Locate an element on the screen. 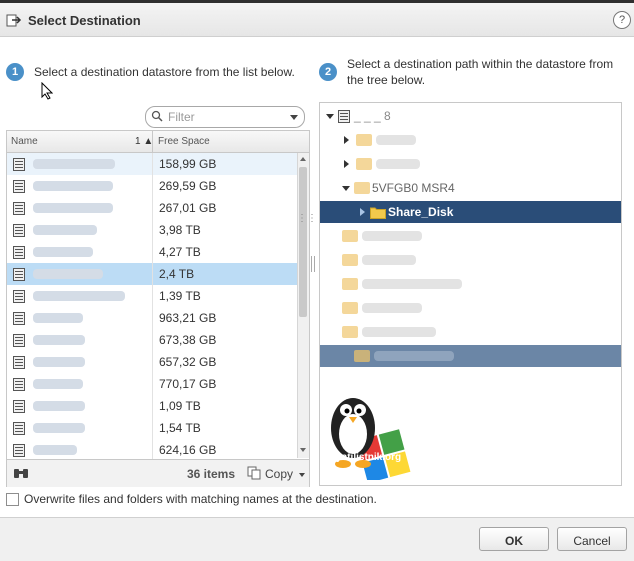 Image resolution: width=634 pixels, height=561 pixels. tree-node-root: _ _ _ 8 is located at coordinates (470, 116).